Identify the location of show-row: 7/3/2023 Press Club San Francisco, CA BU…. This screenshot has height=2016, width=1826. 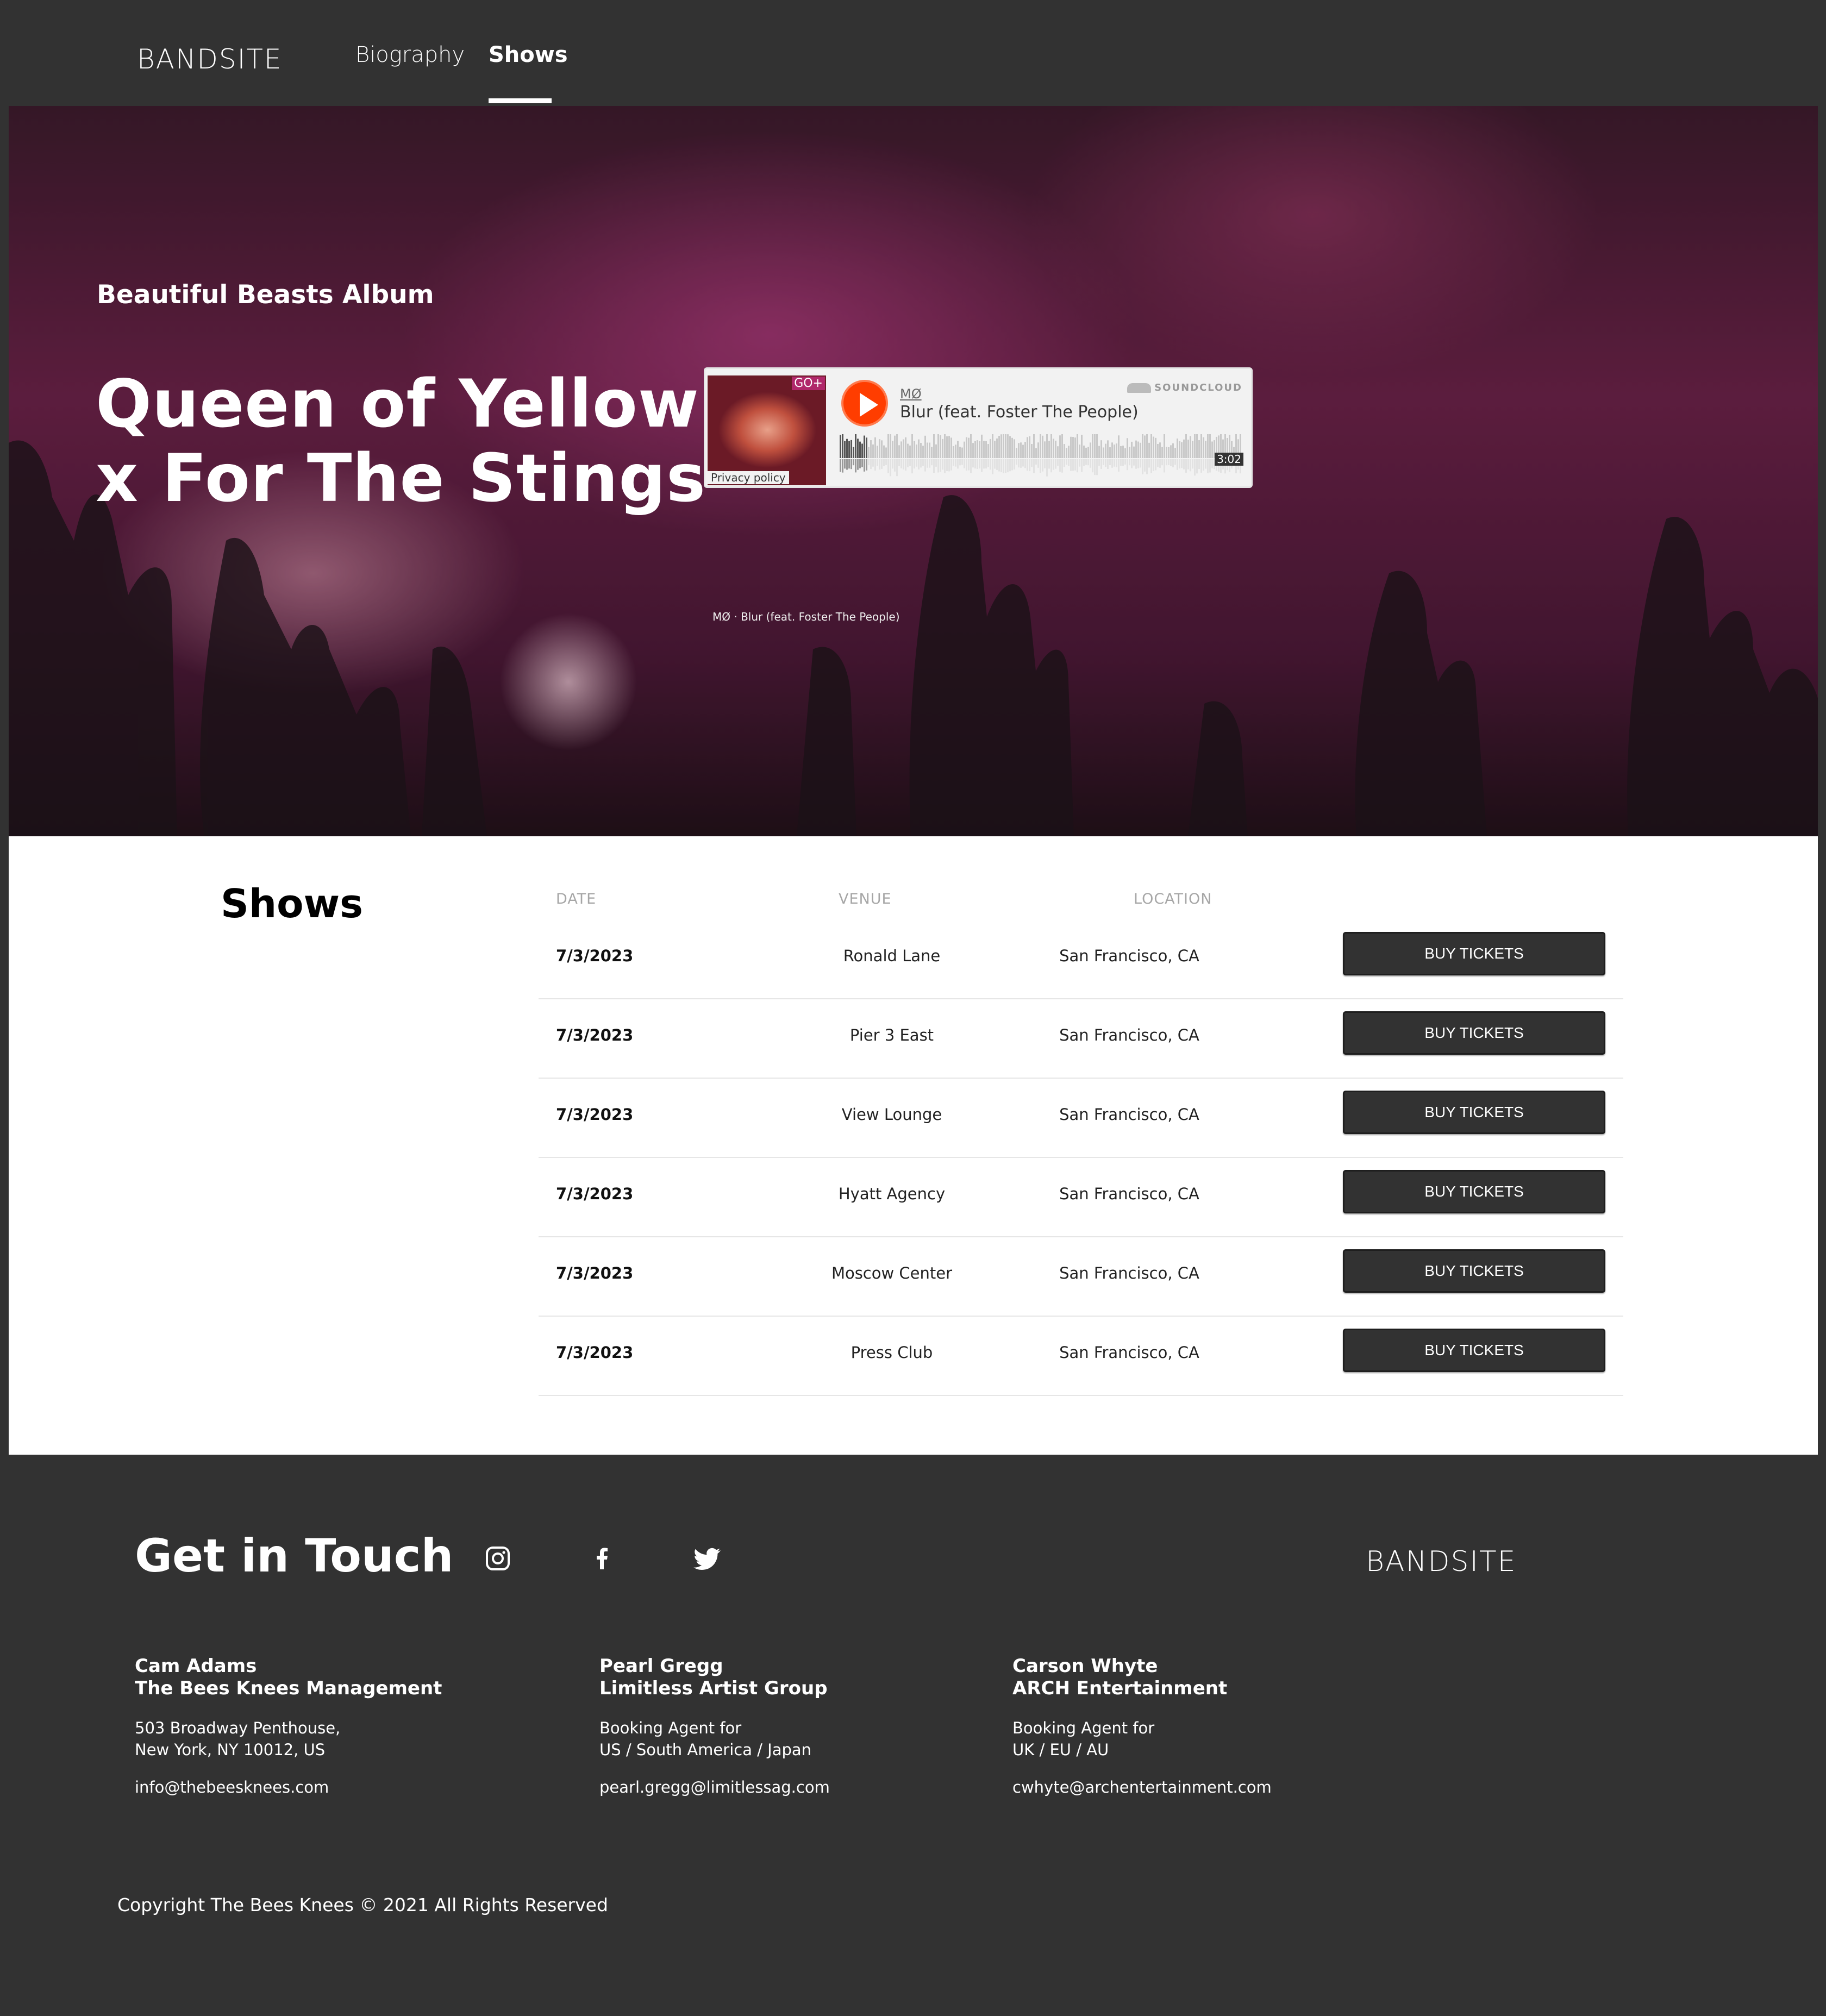
(1081, 1356).